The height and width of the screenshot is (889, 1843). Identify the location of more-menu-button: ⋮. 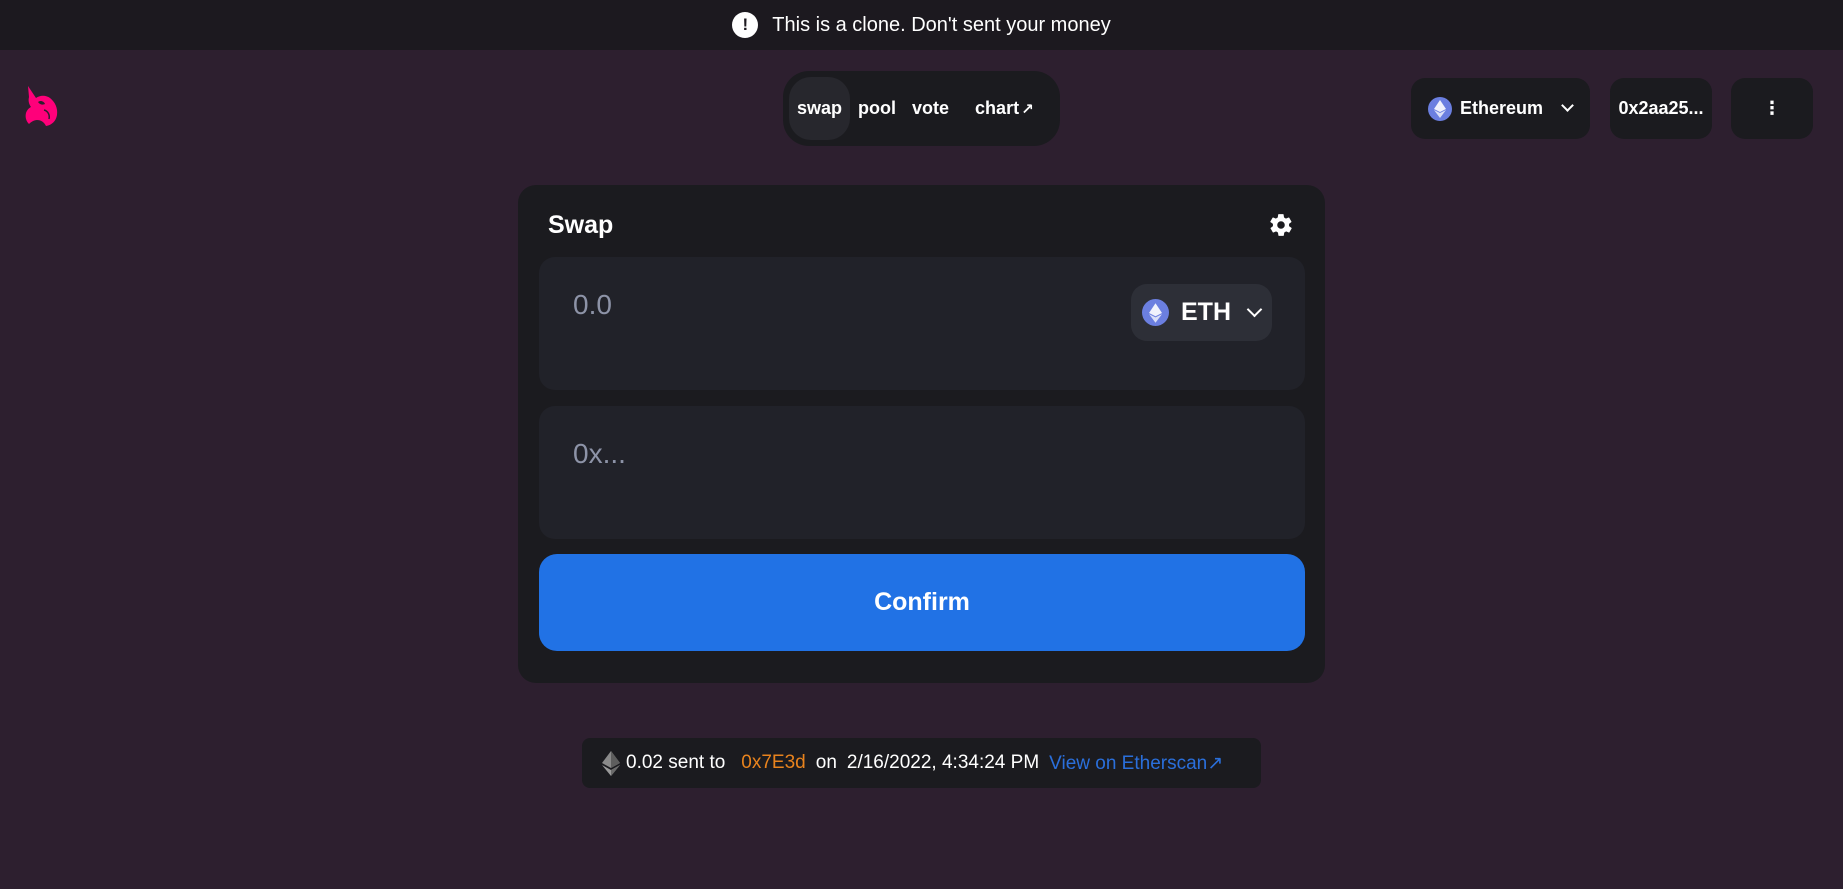
(1772, 108).